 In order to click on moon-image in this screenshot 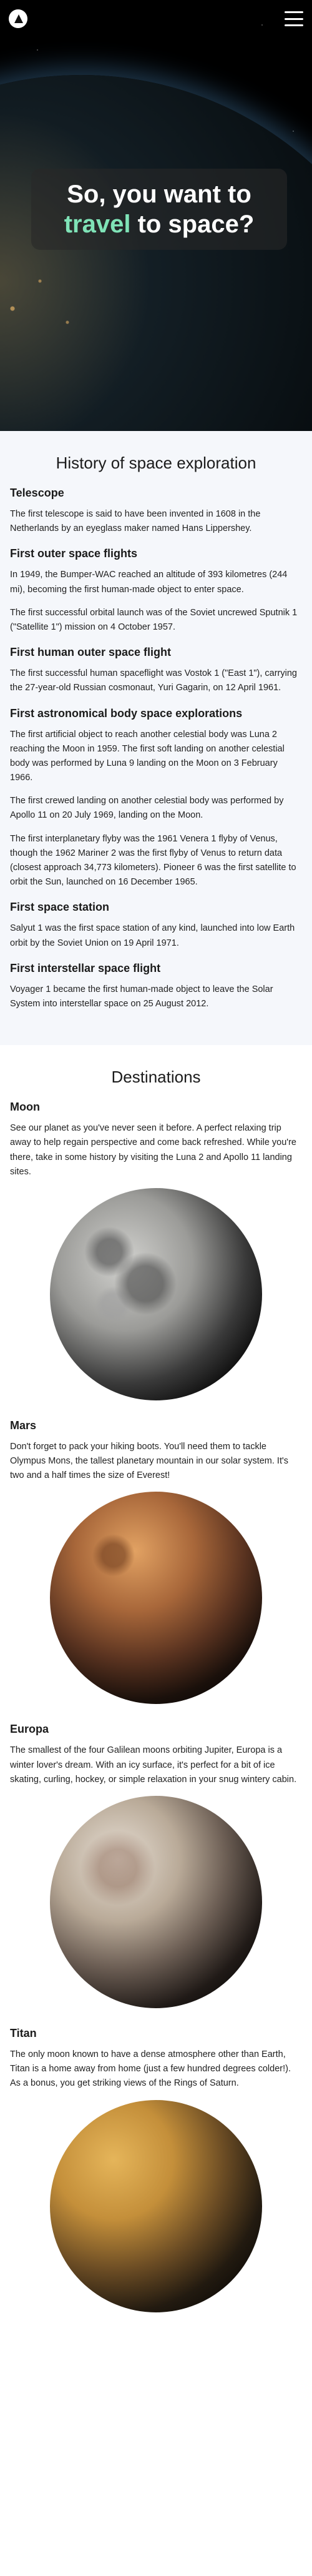, I will do `click(156, 1293)`.